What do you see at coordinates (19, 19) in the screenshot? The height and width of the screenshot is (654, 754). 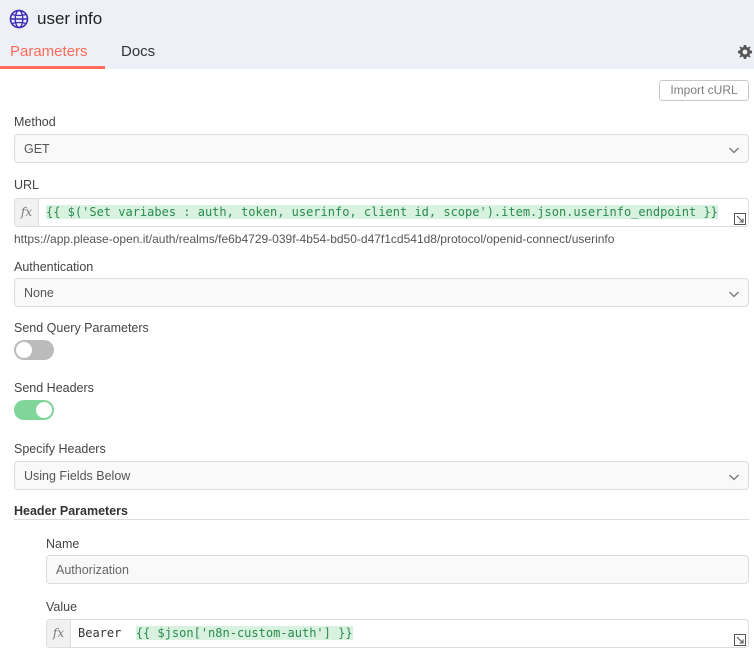 I see `globe-icon` at bounding box center [19, 19].